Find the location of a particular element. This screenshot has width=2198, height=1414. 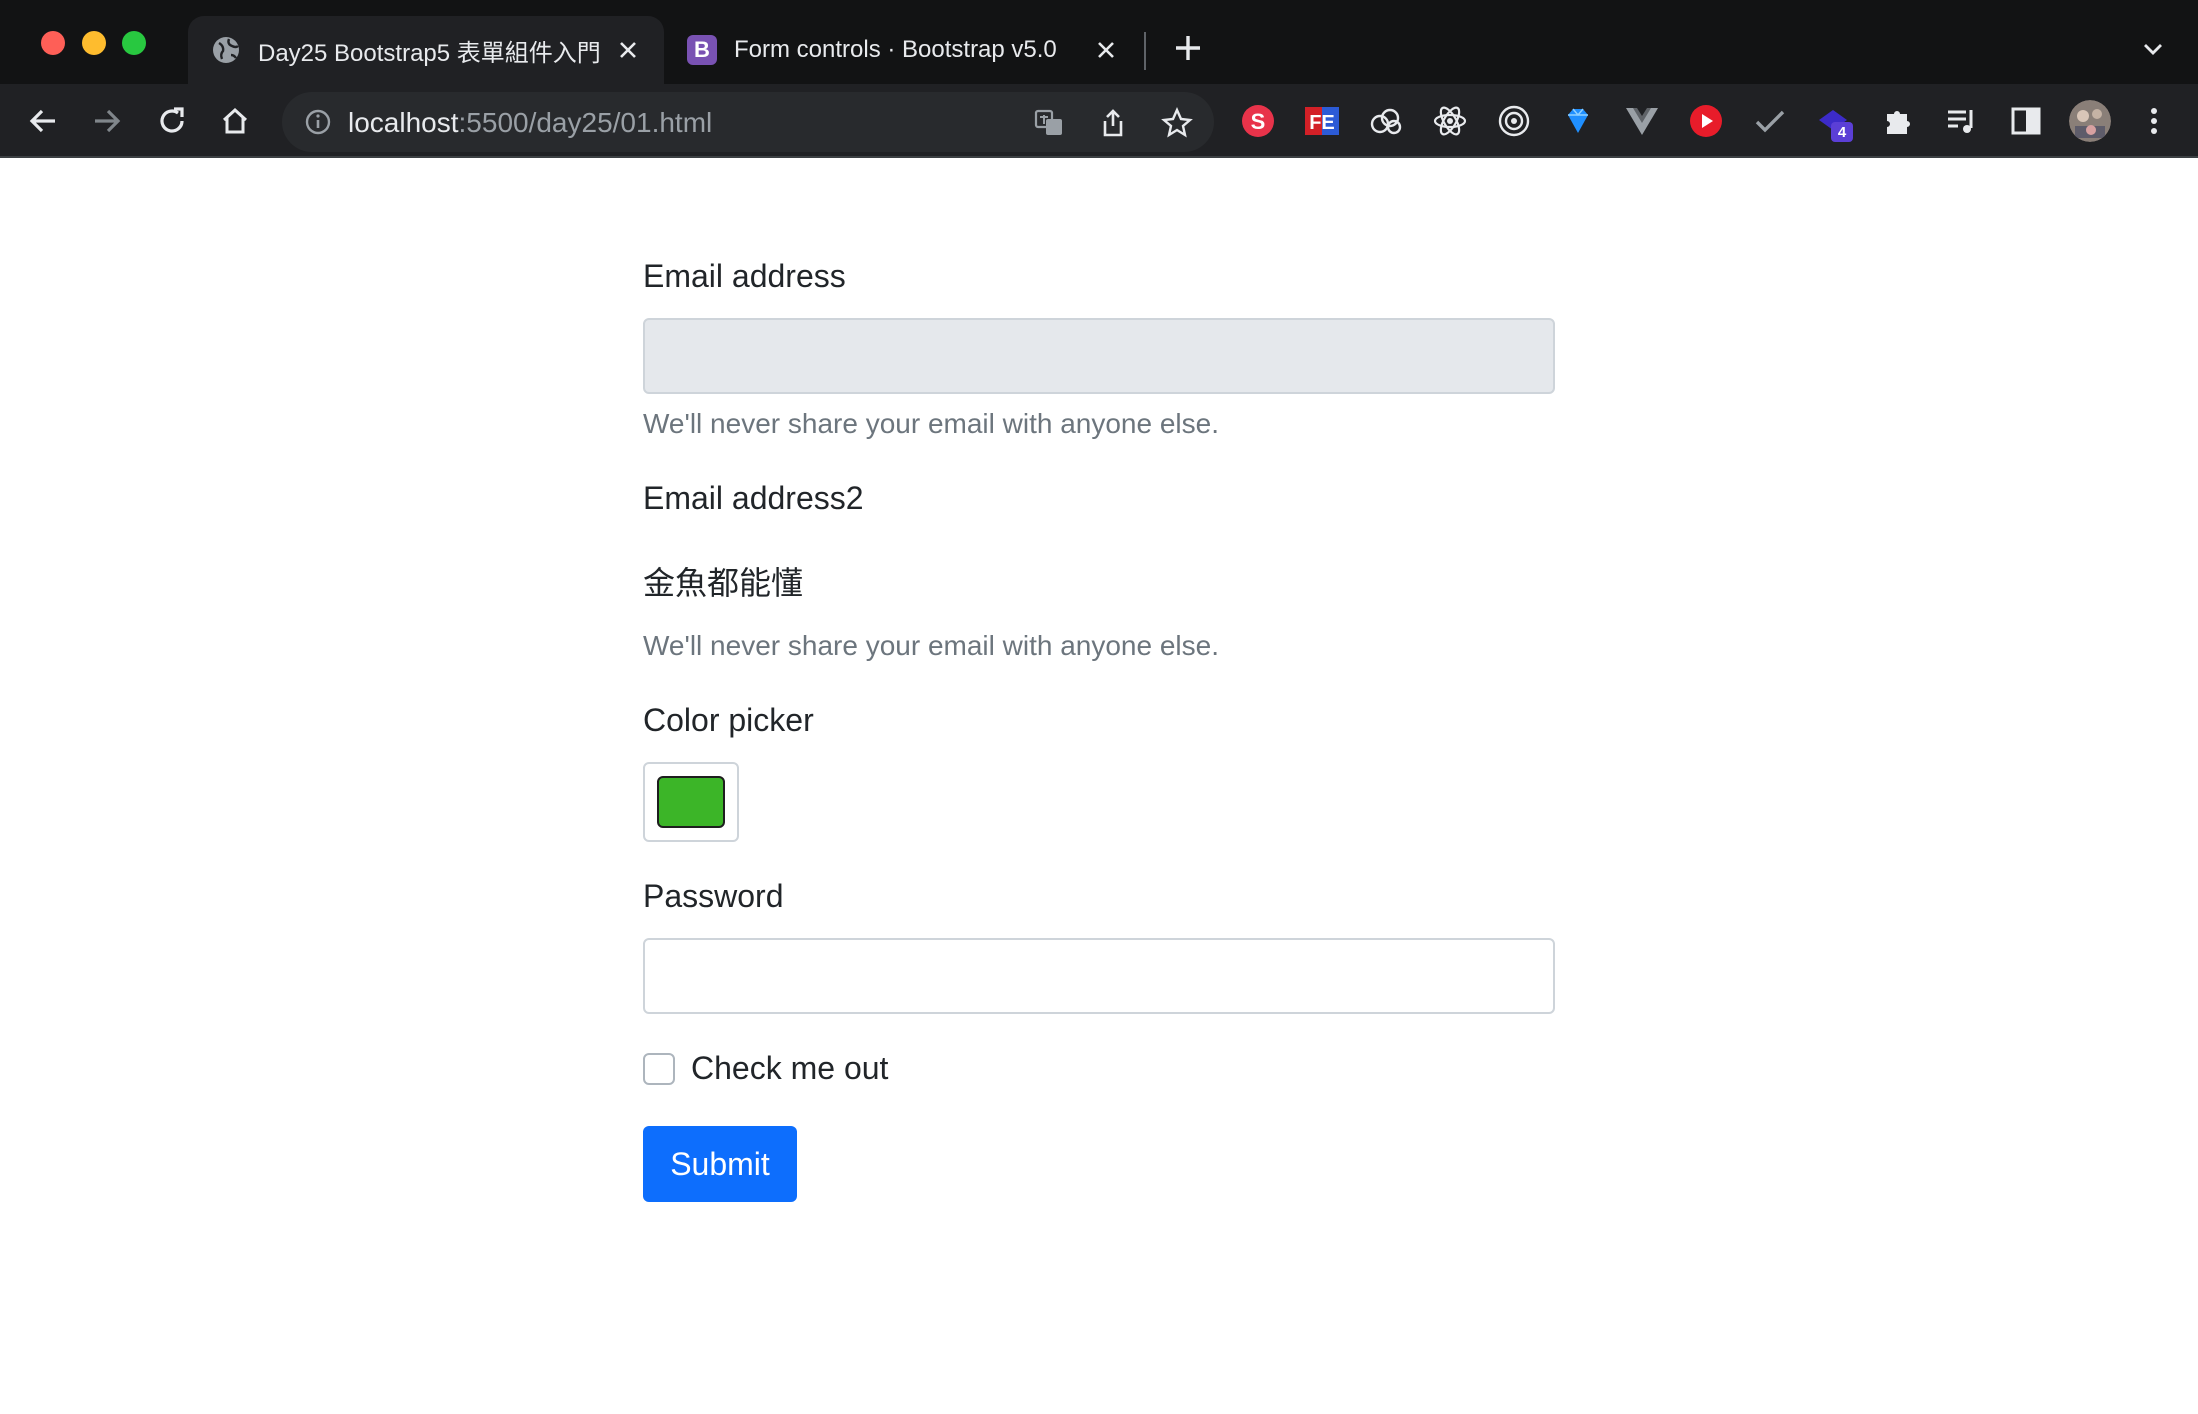

extension-target-icon is located at coordinates (1514, 121).